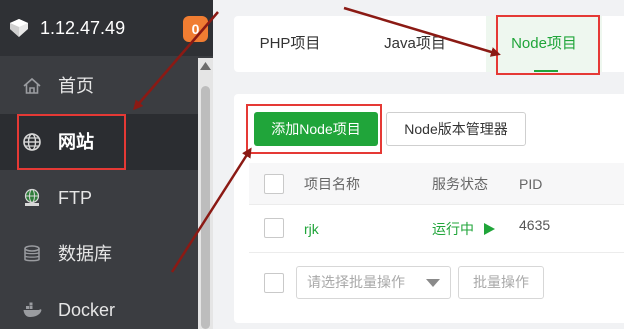  What do you see at coordinates (87, 310) in the screenshot?
I see `sidebar-item-label: Docker` at bounding box center [87, 310].